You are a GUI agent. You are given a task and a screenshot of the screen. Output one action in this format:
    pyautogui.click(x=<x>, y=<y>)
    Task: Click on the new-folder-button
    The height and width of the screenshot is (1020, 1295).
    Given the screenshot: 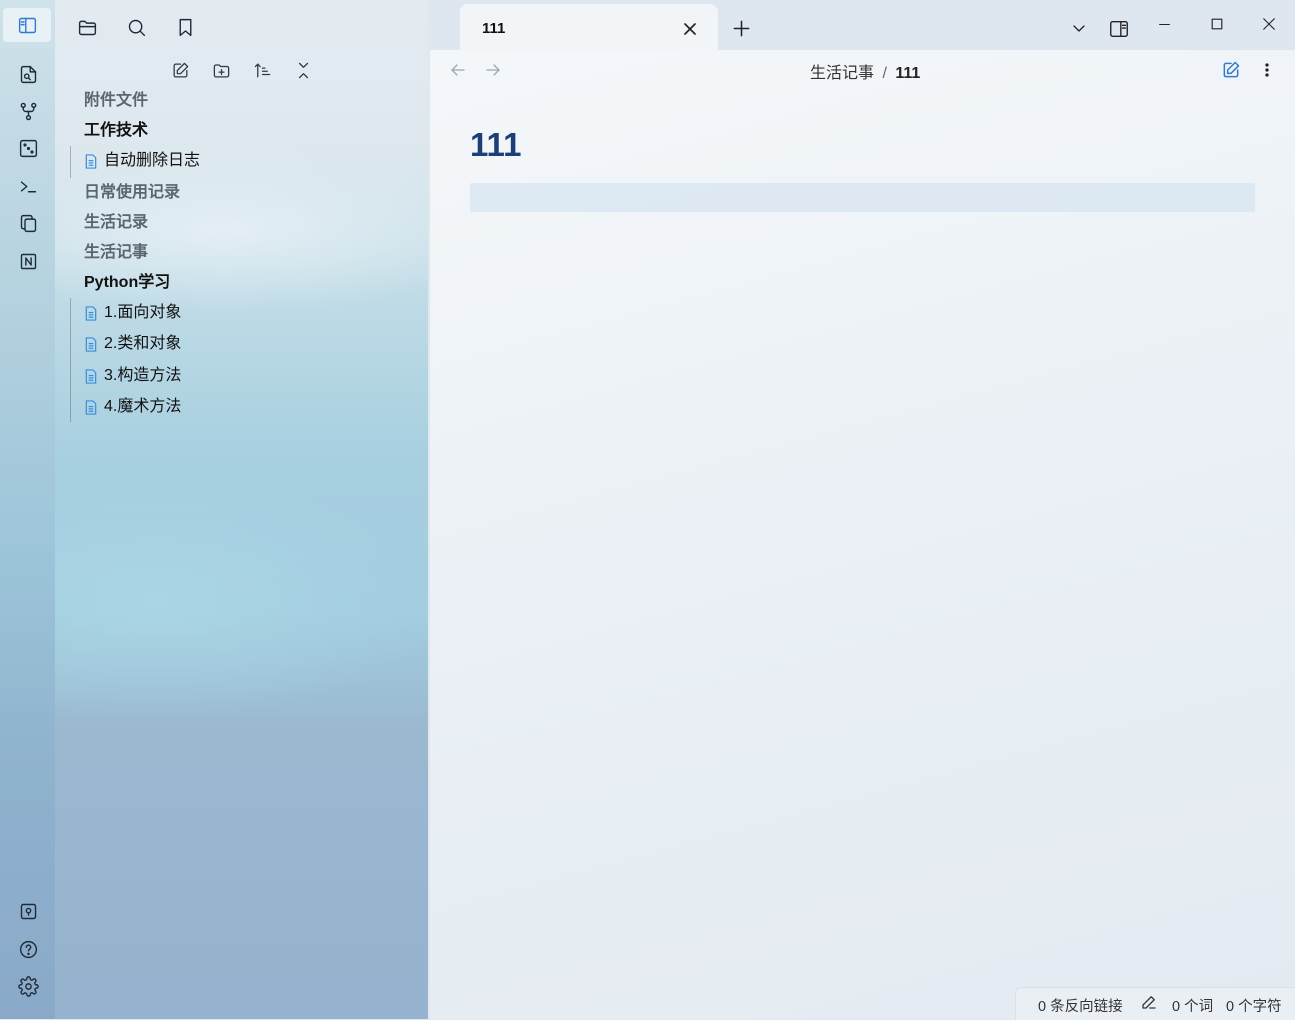 What is the action you would take?
    pyautogui.click(x=221, y=70)
    